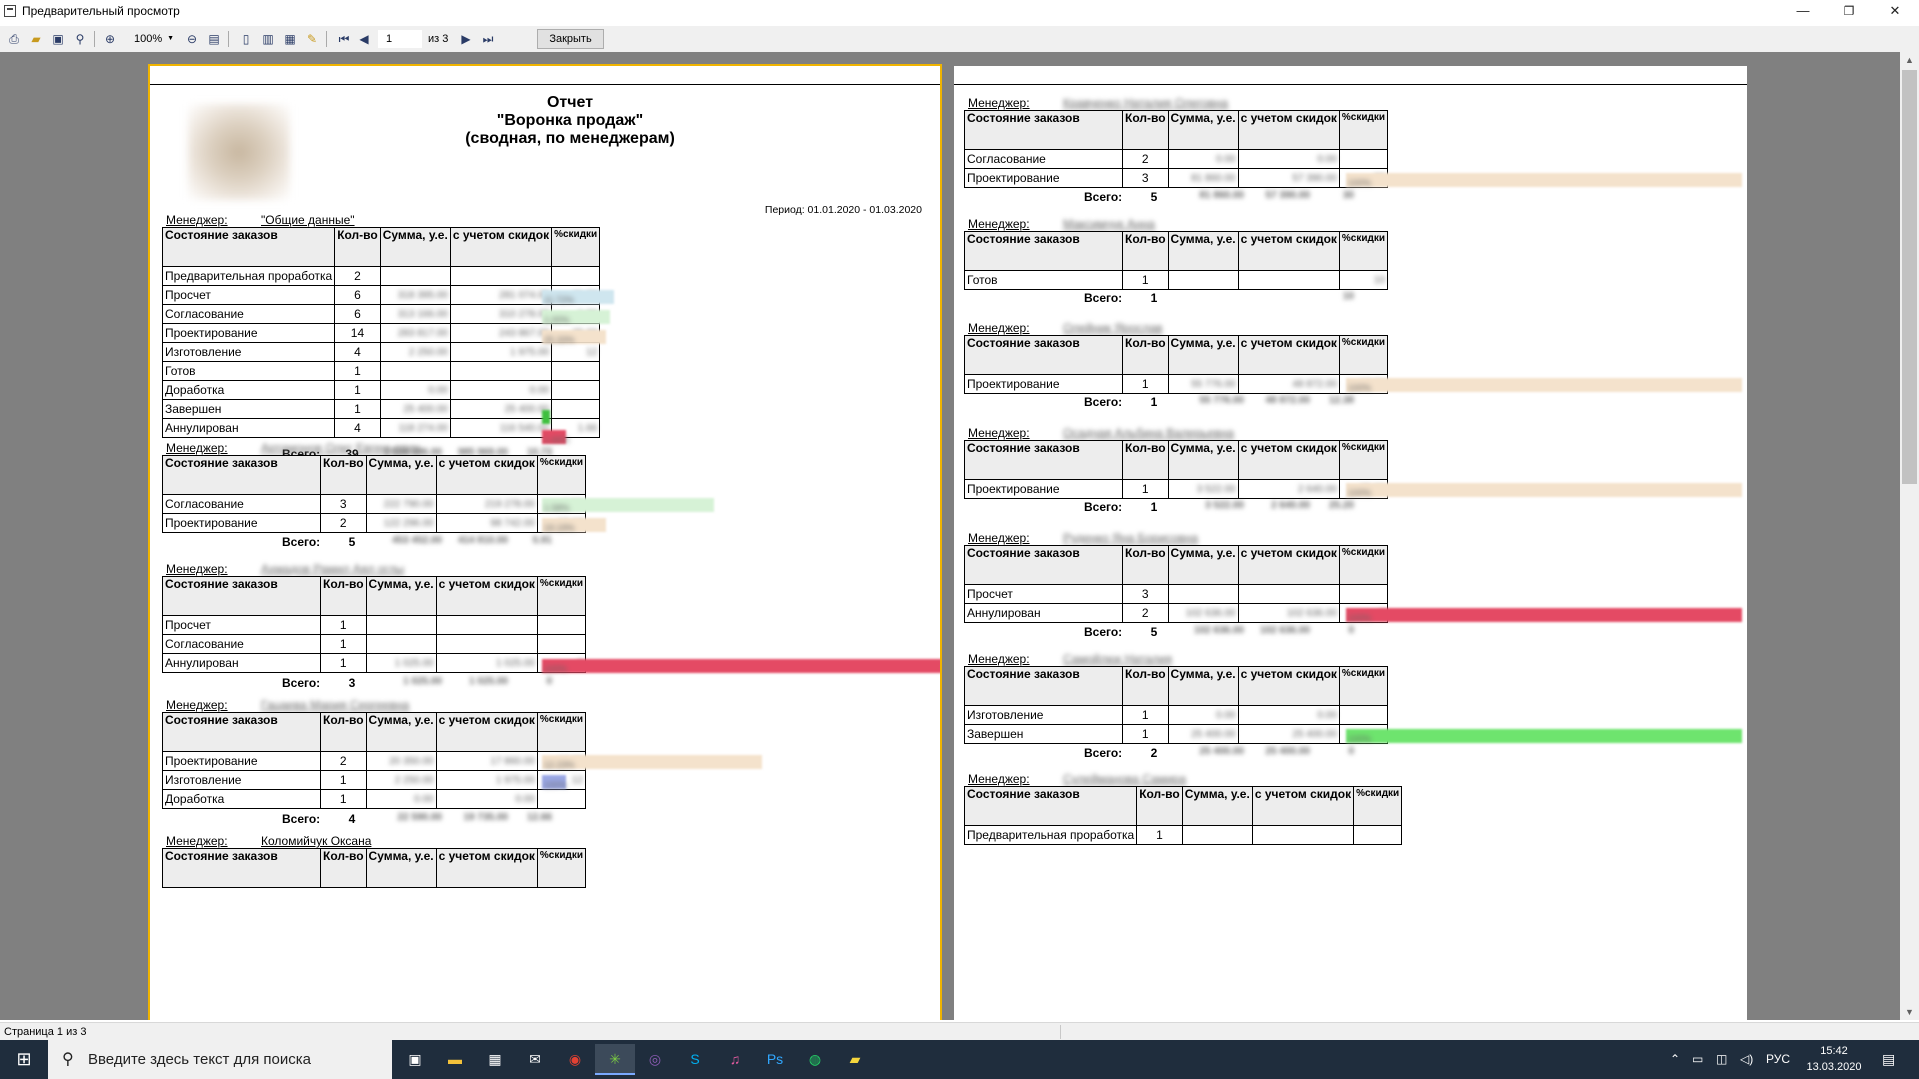  Describe the element at coordinates (290, 39) in the screenshot. I see `page-setup-icon: ▦` at that location.